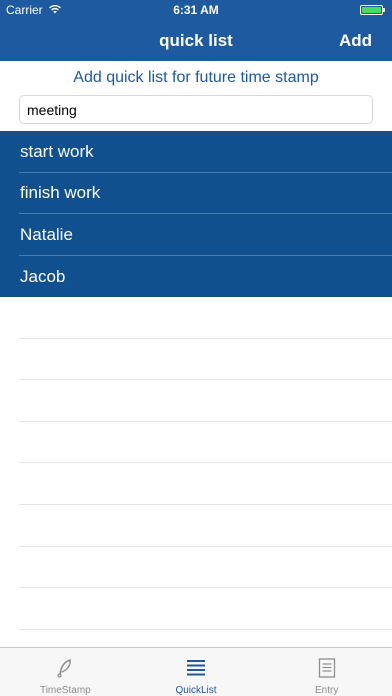  What do you see at coordinates (196, 77) in the screenshot?
I see `quick-list-prompt: Add quick list for future time stamp` at bounding box center [196, 77].